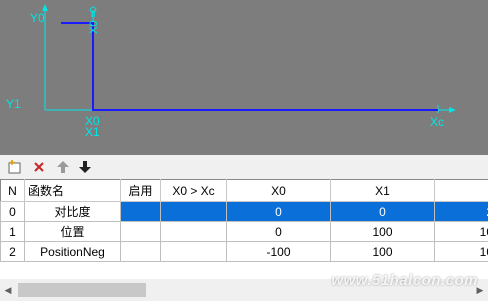 Image resolution: width=488 pixels, height=301 pixels. I want to click on function-name-cell: PositionNeg, so click(72, 251).